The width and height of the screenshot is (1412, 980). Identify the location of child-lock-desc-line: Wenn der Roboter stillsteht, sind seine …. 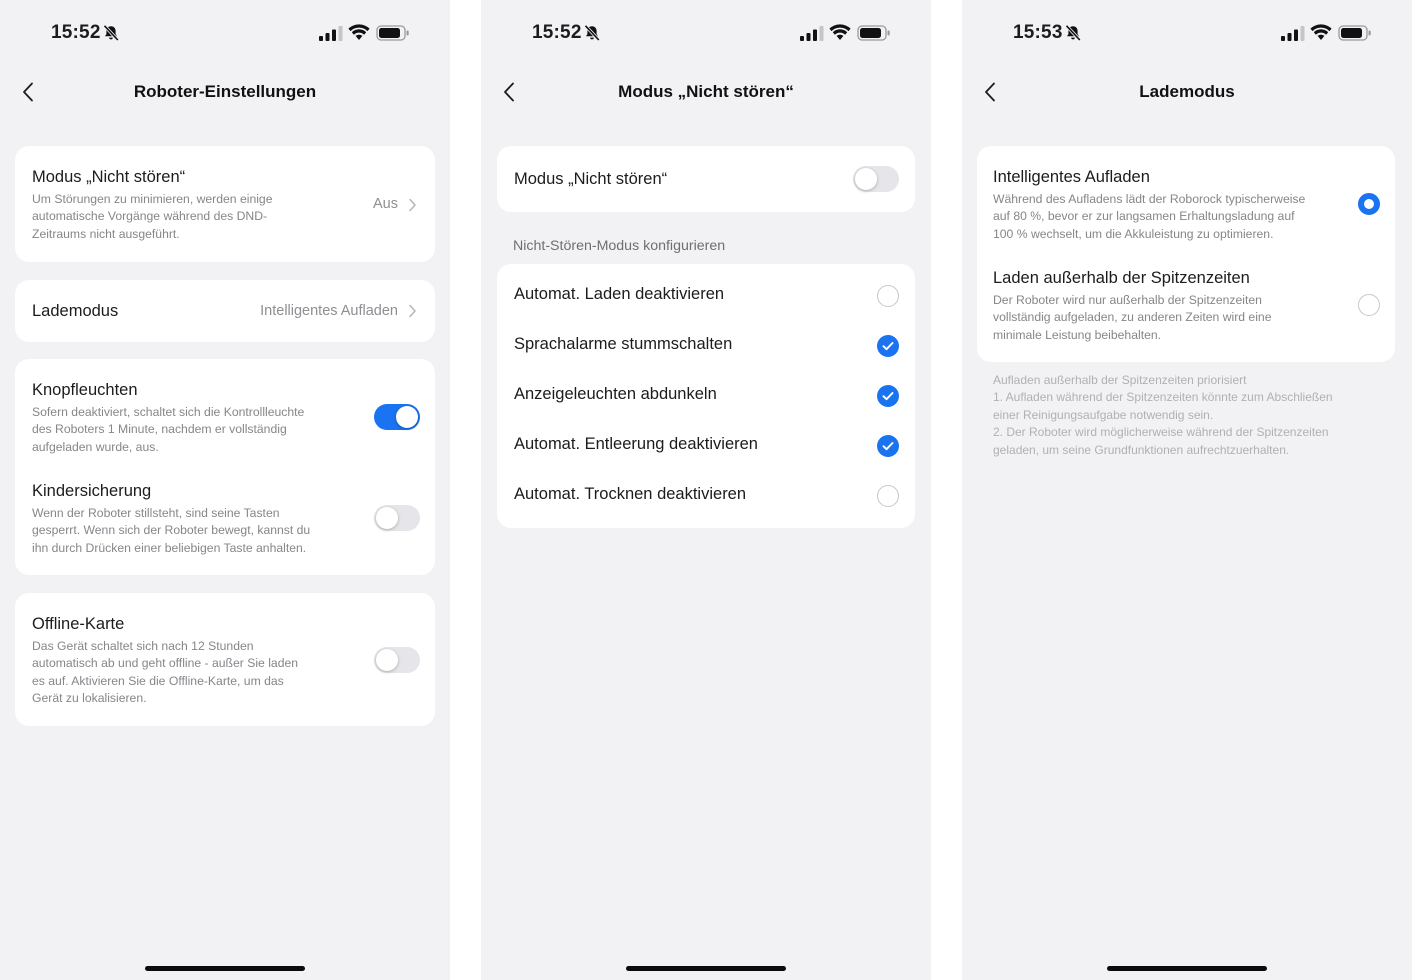
(156, 513).